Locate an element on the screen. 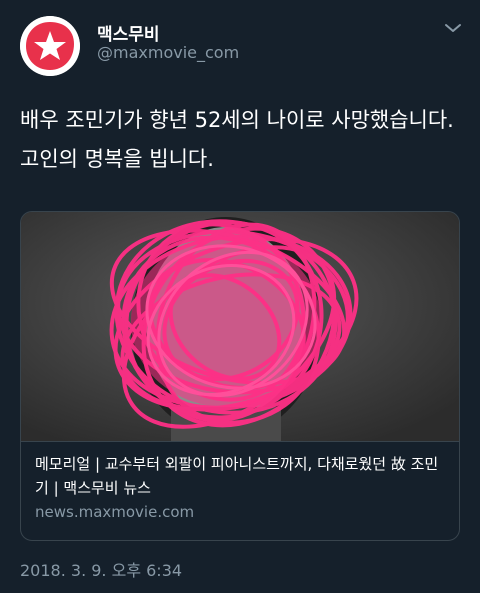 This screenshot has width=480, height=593. user-handle: @maxmovie_com is located at coordinates (168, 52).